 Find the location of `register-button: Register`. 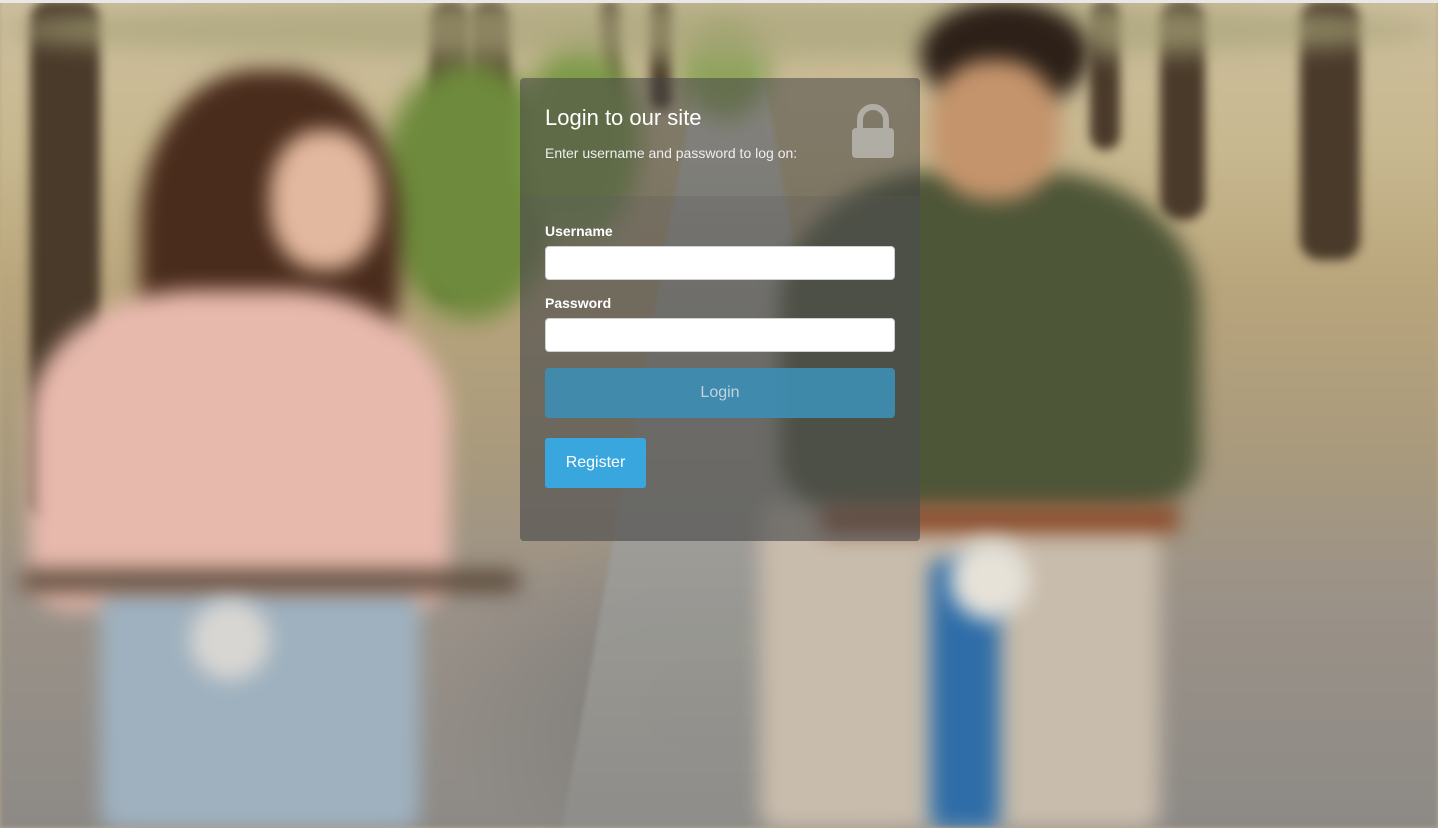

register-button: Register is located at coordinates (595, 463).